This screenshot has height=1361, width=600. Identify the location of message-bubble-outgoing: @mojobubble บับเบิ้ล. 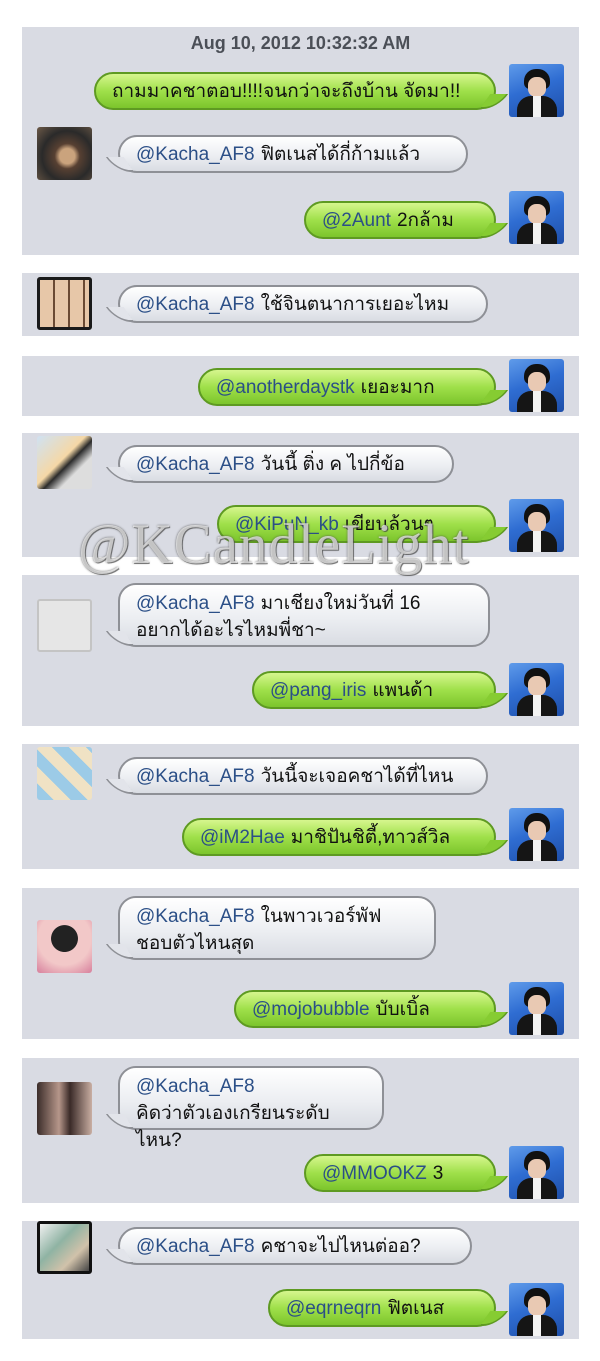
(365, 1009).